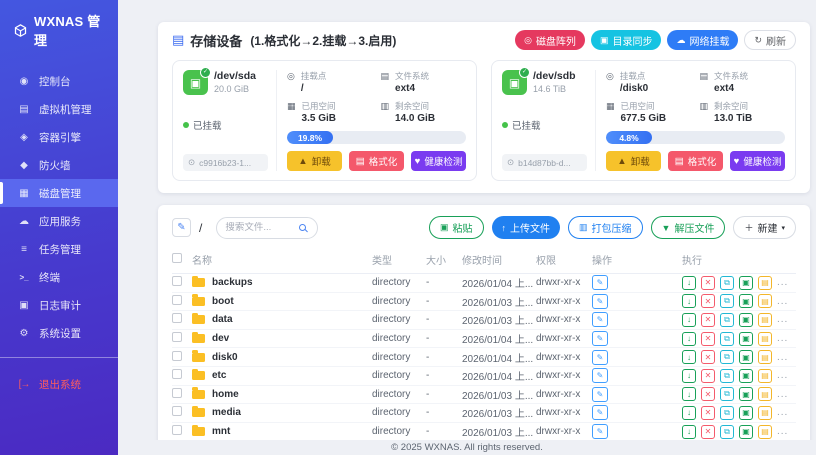 The width and height of the screenshot is (816, 455). I want to click on sidebar-item: 防火墙, so click(59, 165).